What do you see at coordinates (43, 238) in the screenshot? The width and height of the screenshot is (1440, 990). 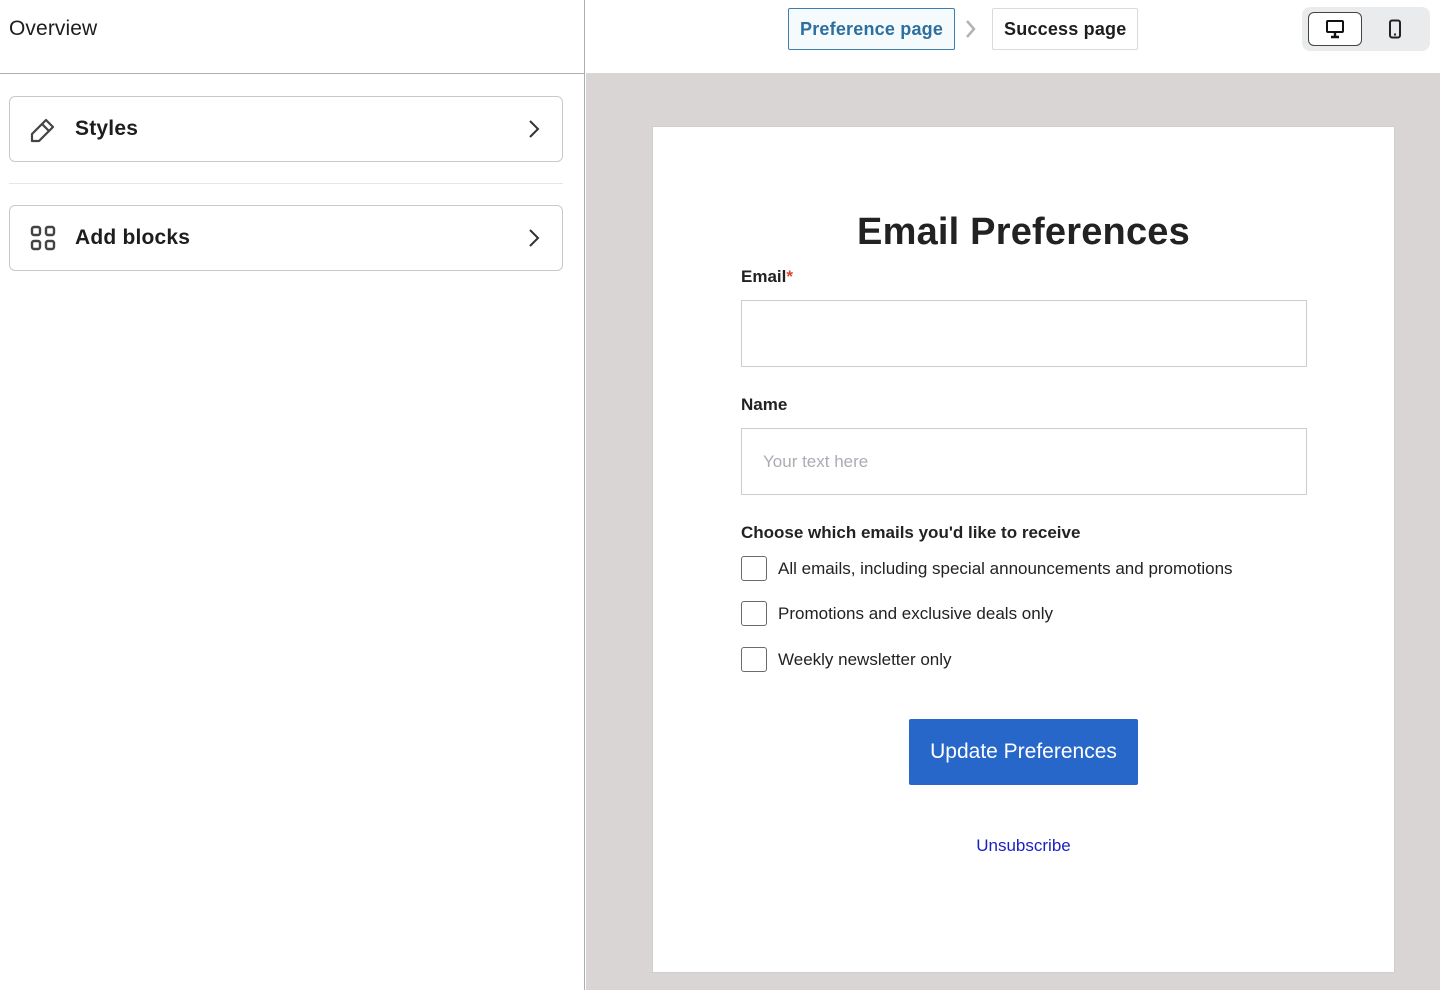 I see `grid-icon` at bounding box center [43, 238].